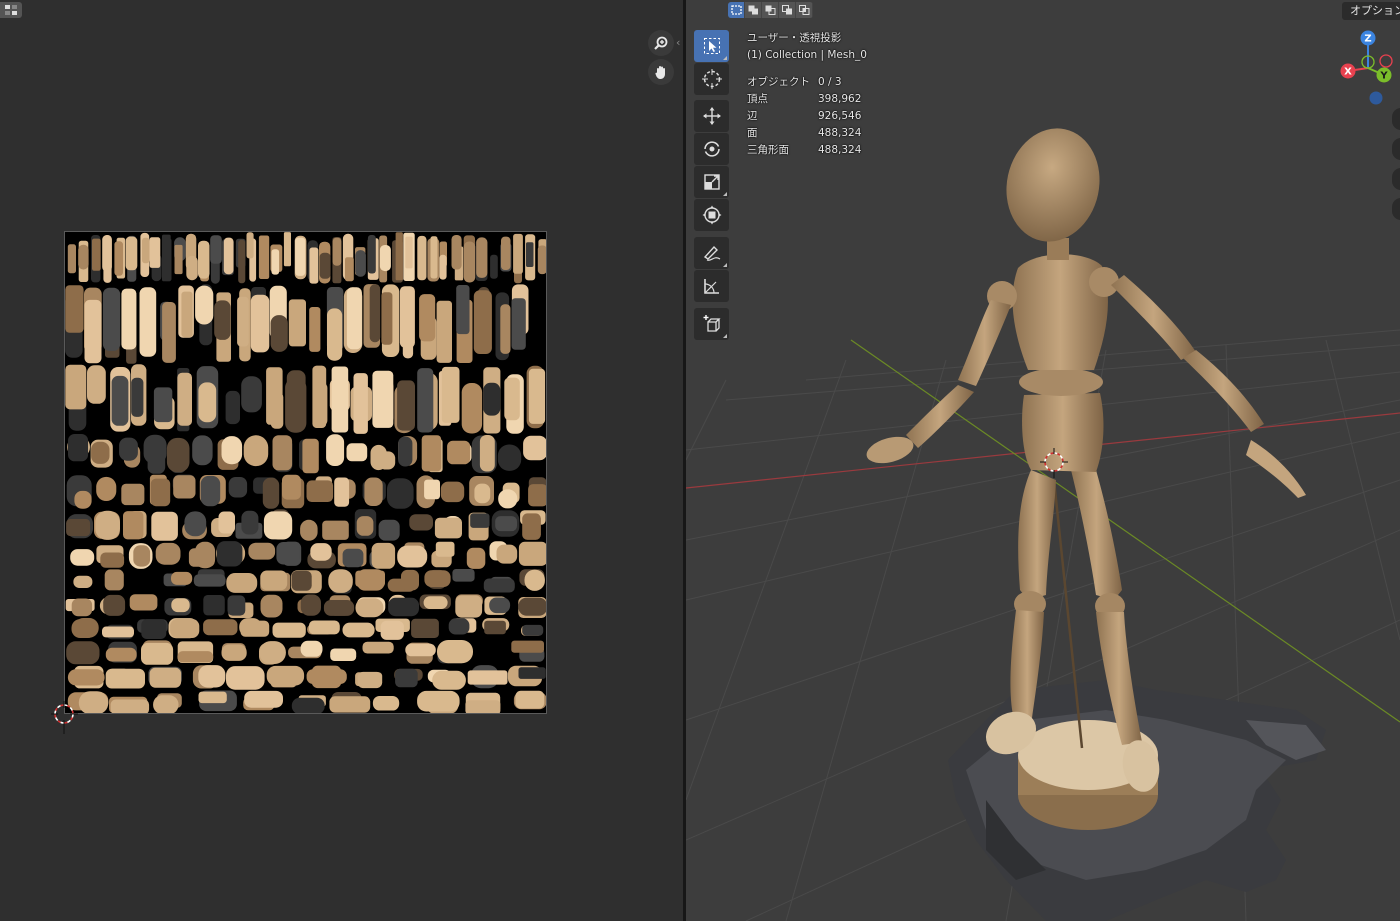 Image resolution: width=1400 pixels, height=921 pixels. What do you see at coordinates (711, 215) in the screenshot?
I see `transform-tool` at bounding box center [711, 215].